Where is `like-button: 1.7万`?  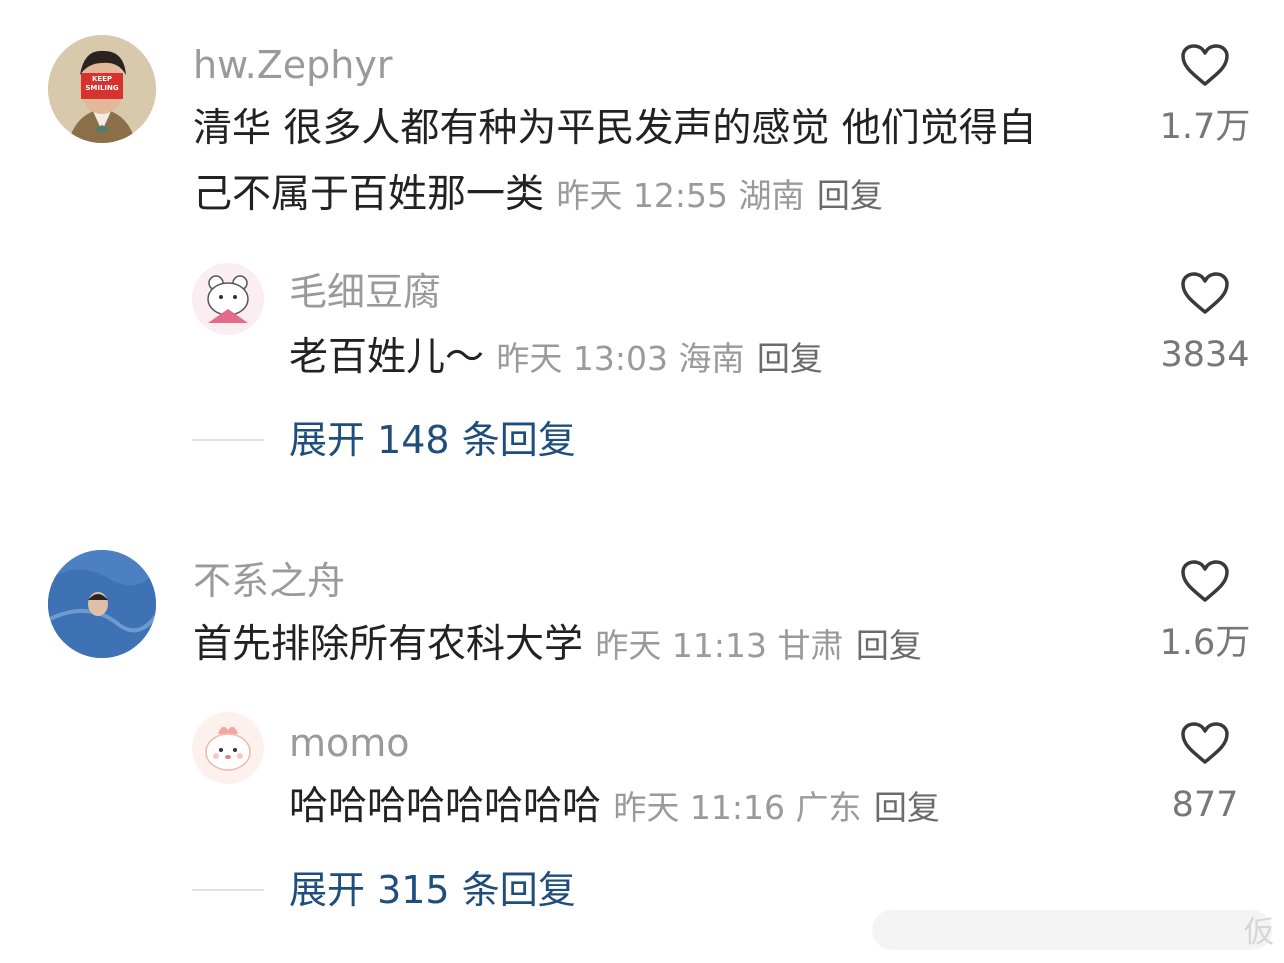
like-button: 1.7万 is located at coordinates (1205, 93).